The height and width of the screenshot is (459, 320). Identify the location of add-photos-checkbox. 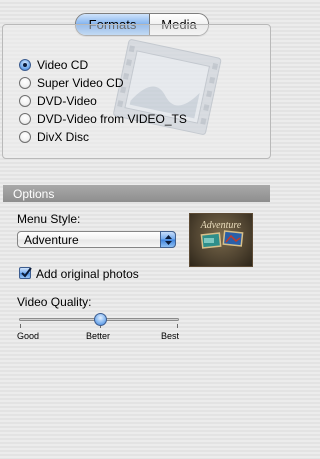
(25, 273).